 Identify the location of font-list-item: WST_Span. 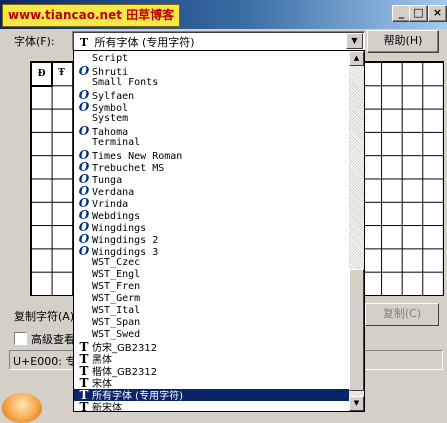
(211, 323).